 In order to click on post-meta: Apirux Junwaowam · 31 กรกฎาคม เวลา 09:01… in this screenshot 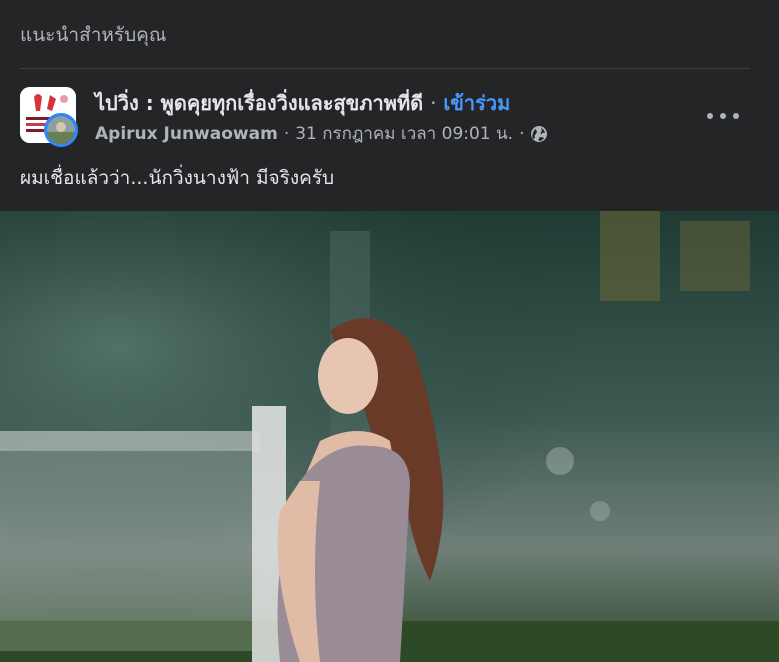, I will do `click(321, 134)`.